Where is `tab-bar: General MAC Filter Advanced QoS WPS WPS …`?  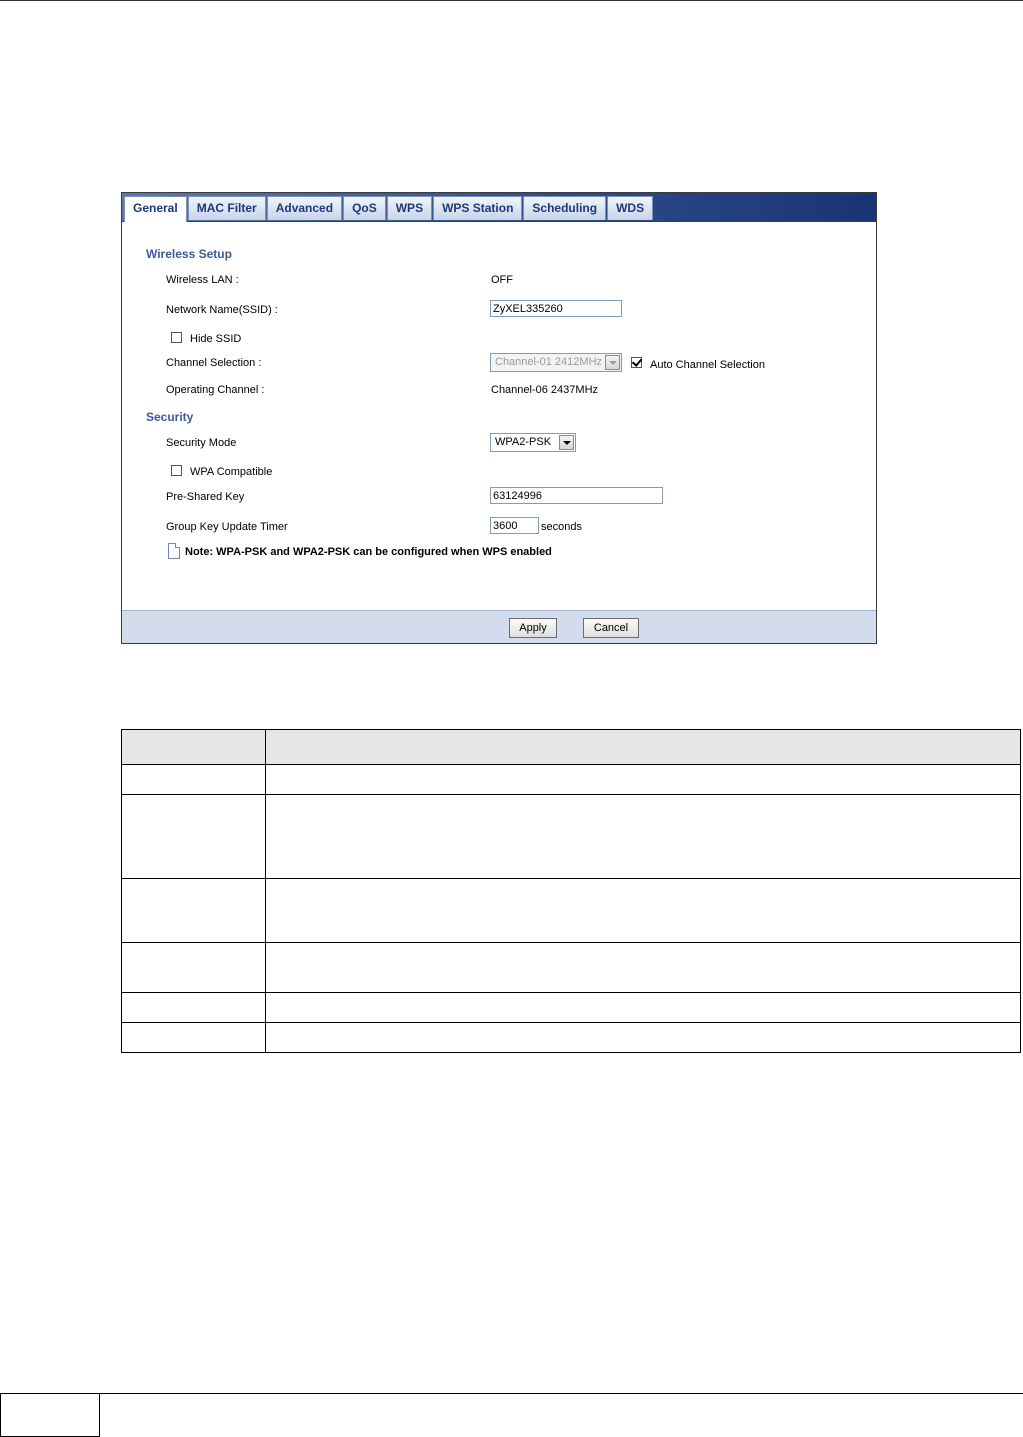
tab-bar: General MAC Filter Advanced QoS WPS WPS … is located at coordinates (499, 207).